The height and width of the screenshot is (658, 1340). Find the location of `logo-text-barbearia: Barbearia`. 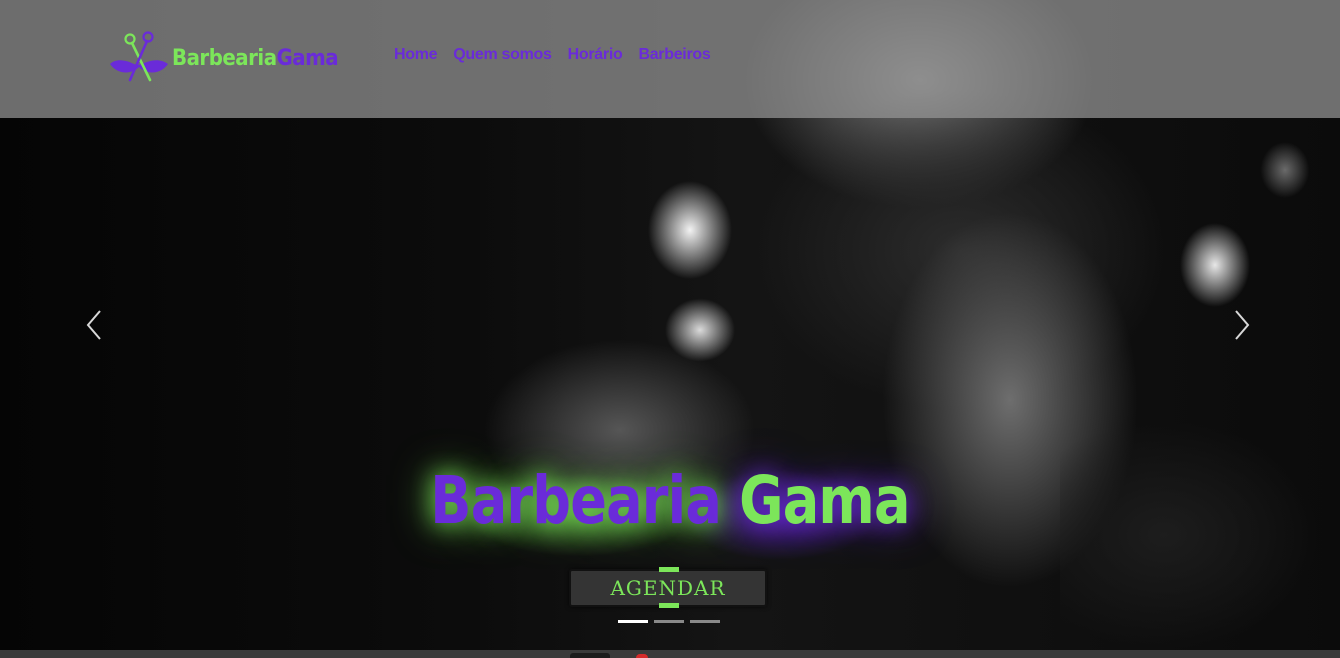

logo-text-barbearia: Barbearia is located at coordinates (224, 58).